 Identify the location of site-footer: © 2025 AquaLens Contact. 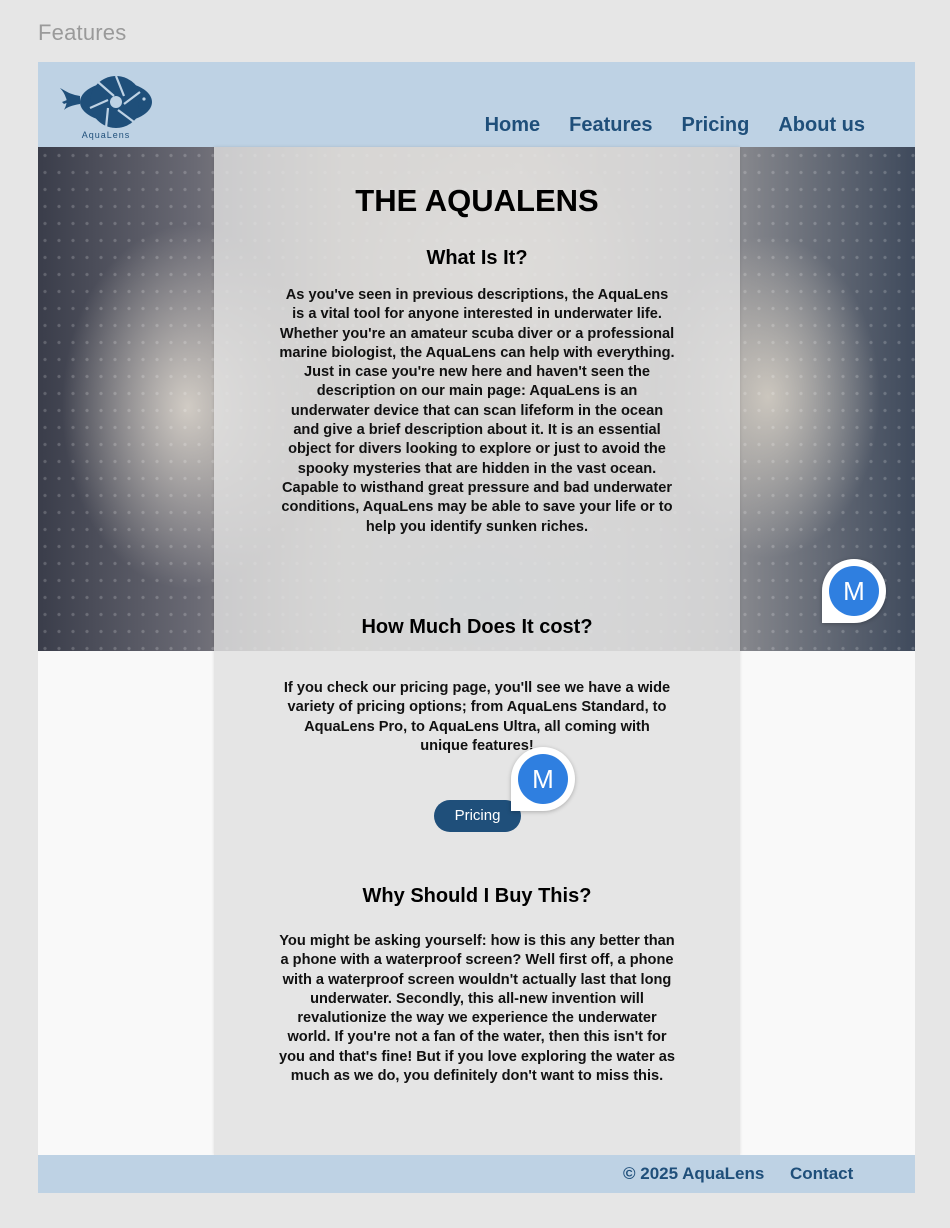
(476, 1174).